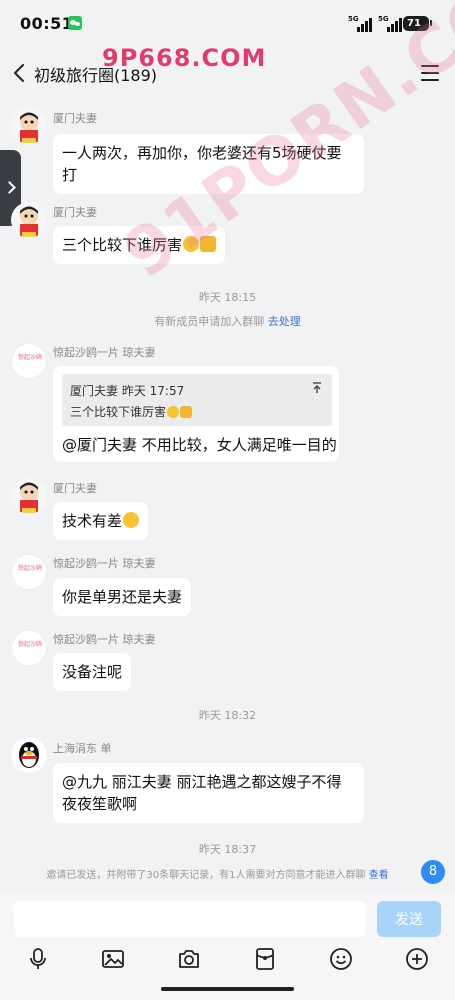  I want to click on quote-text-body: 三个比较下谁厉害, so click(118, 412).